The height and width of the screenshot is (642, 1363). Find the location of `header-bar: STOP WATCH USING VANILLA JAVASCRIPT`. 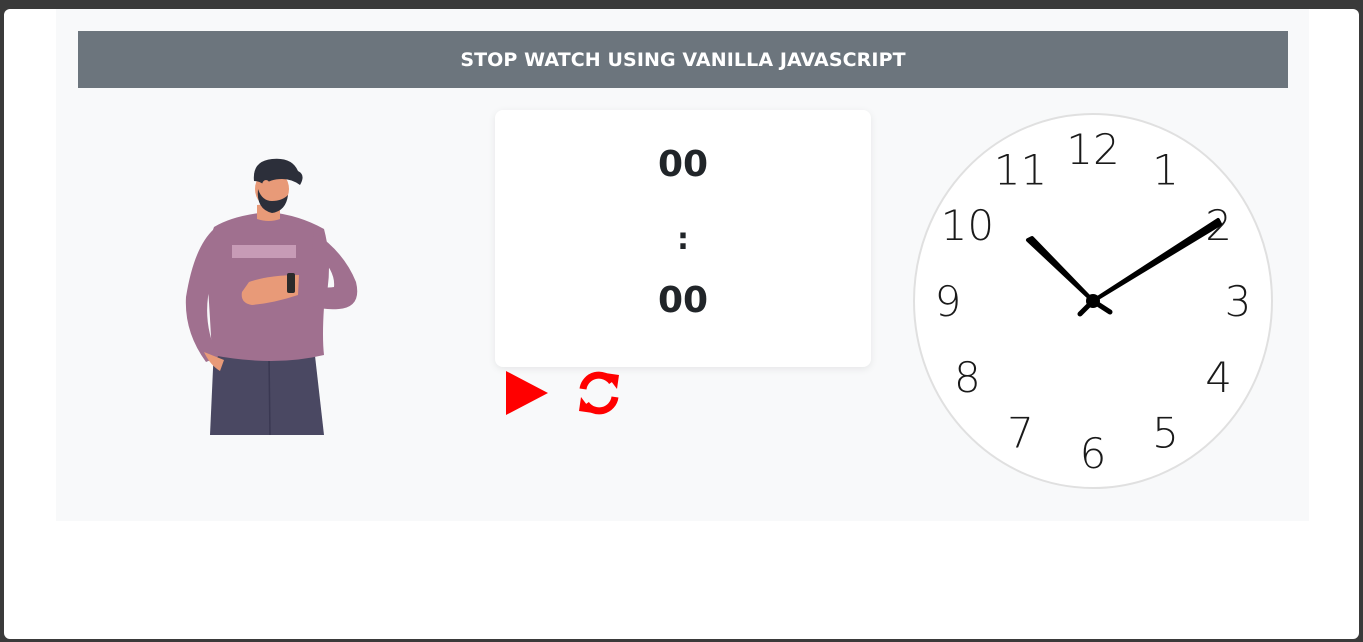

header-bar: STOP WATCH USING VANILLA JAVASCRIPT is located at coordinates (683, 59).